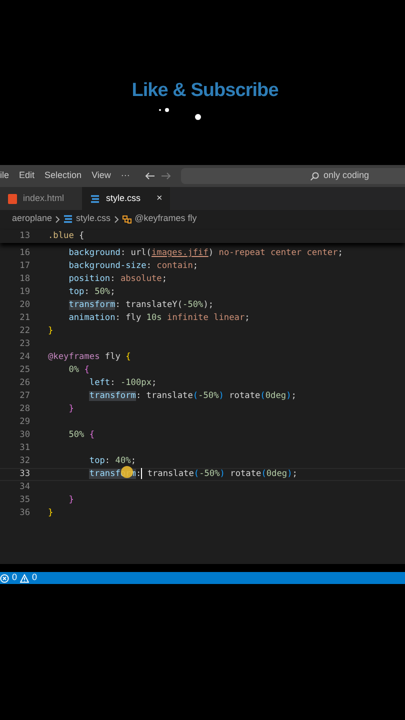 The height and width of the screenshot is (720, 405). I want to click on code-line: 50% {, so click(81, 435).